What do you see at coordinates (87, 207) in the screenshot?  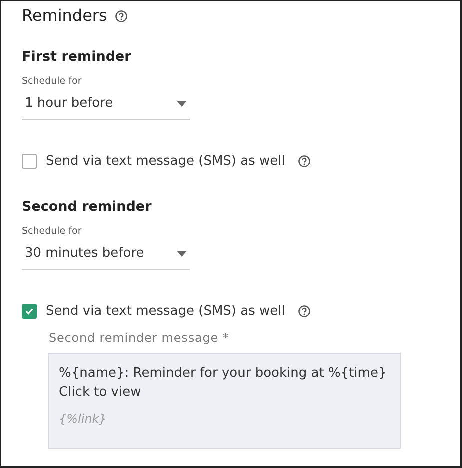 I see `section-heading: Second reminder` at bounding box center [87, 207].